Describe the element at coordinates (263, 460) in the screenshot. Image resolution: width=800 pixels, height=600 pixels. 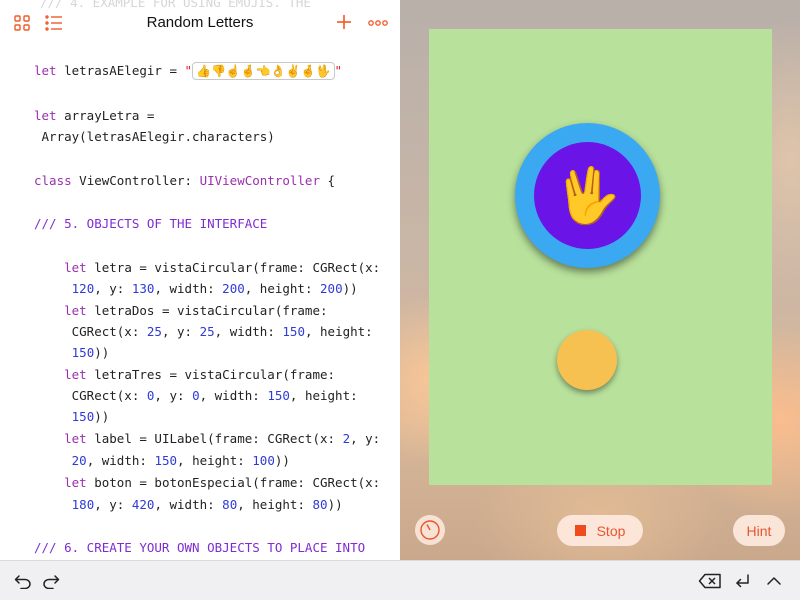
I see `code-token: 100` at that location.